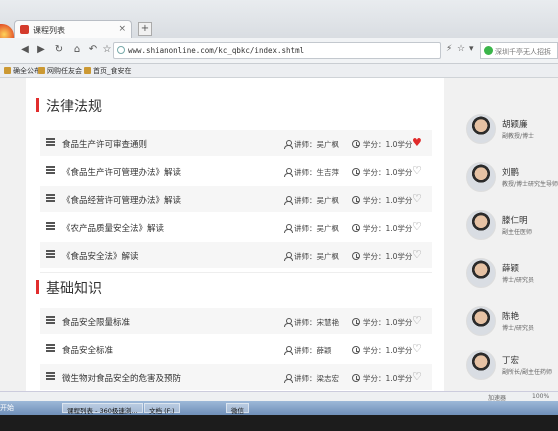 The width and height of the screenshot is (558, 431). What do you see at coordinates (69, 106) in the screenshot?
I see `section-title-laws: 法律法规` at bounding box center [69, 106].